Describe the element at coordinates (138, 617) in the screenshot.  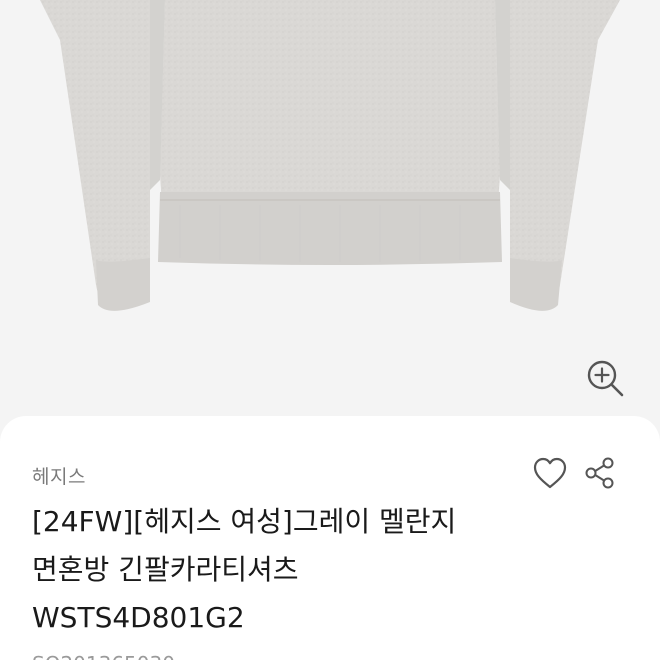
I see `product-model-number: WSTS4D801G2` at that location.